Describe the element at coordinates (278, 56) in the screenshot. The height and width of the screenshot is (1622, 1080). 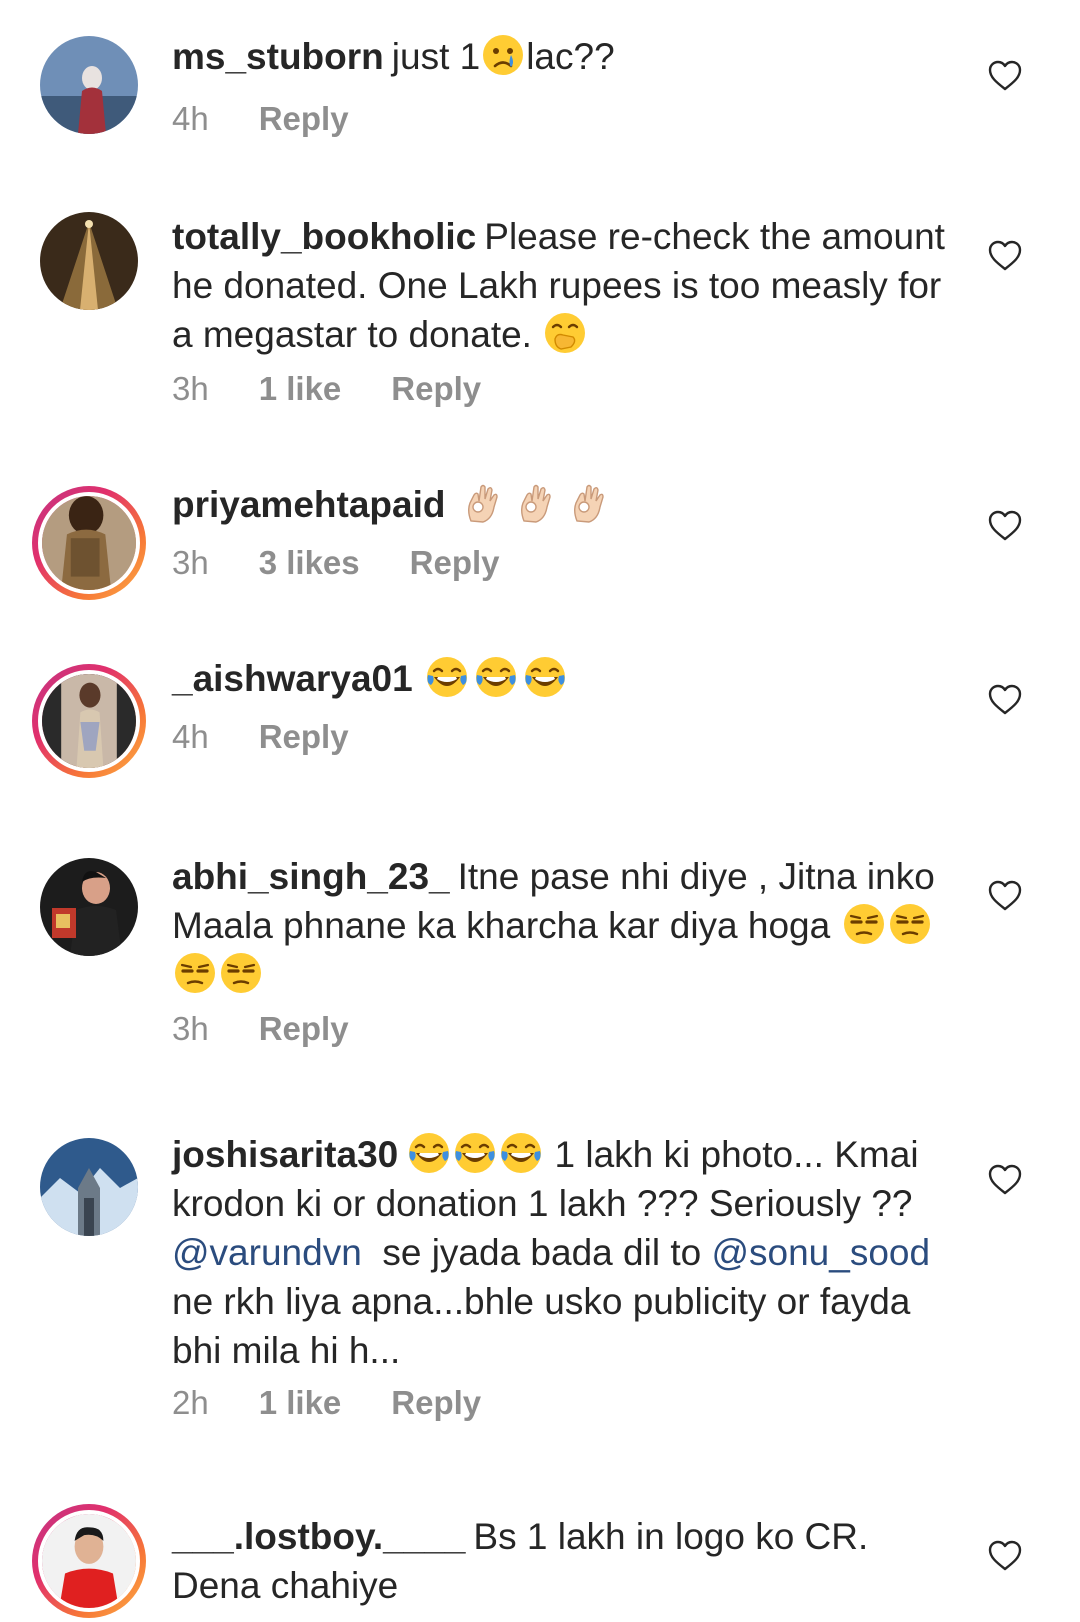
I see `comment-username: ms_stuborn` at that location.